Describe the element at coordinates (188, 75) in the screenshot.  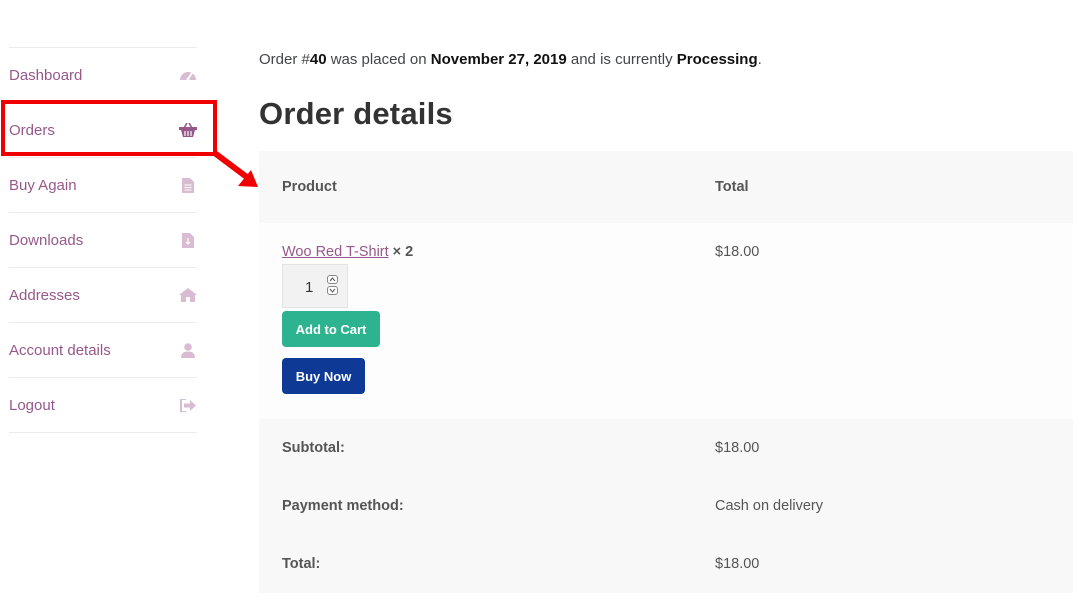
I see `dashboard-icon` at that location.